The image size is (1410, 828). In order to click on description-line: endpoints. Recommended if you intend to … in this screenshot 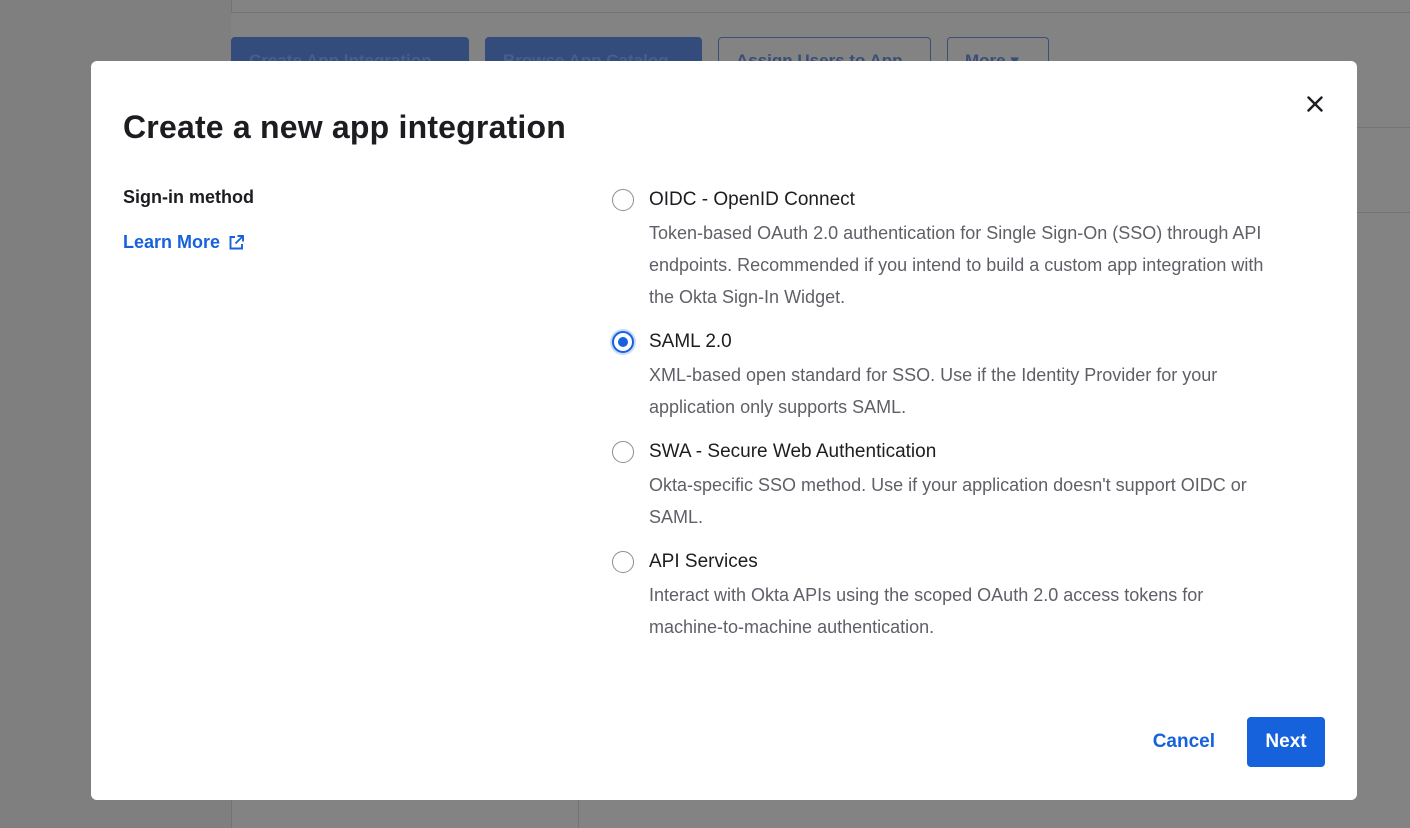, I will do `click(956, 265)`.